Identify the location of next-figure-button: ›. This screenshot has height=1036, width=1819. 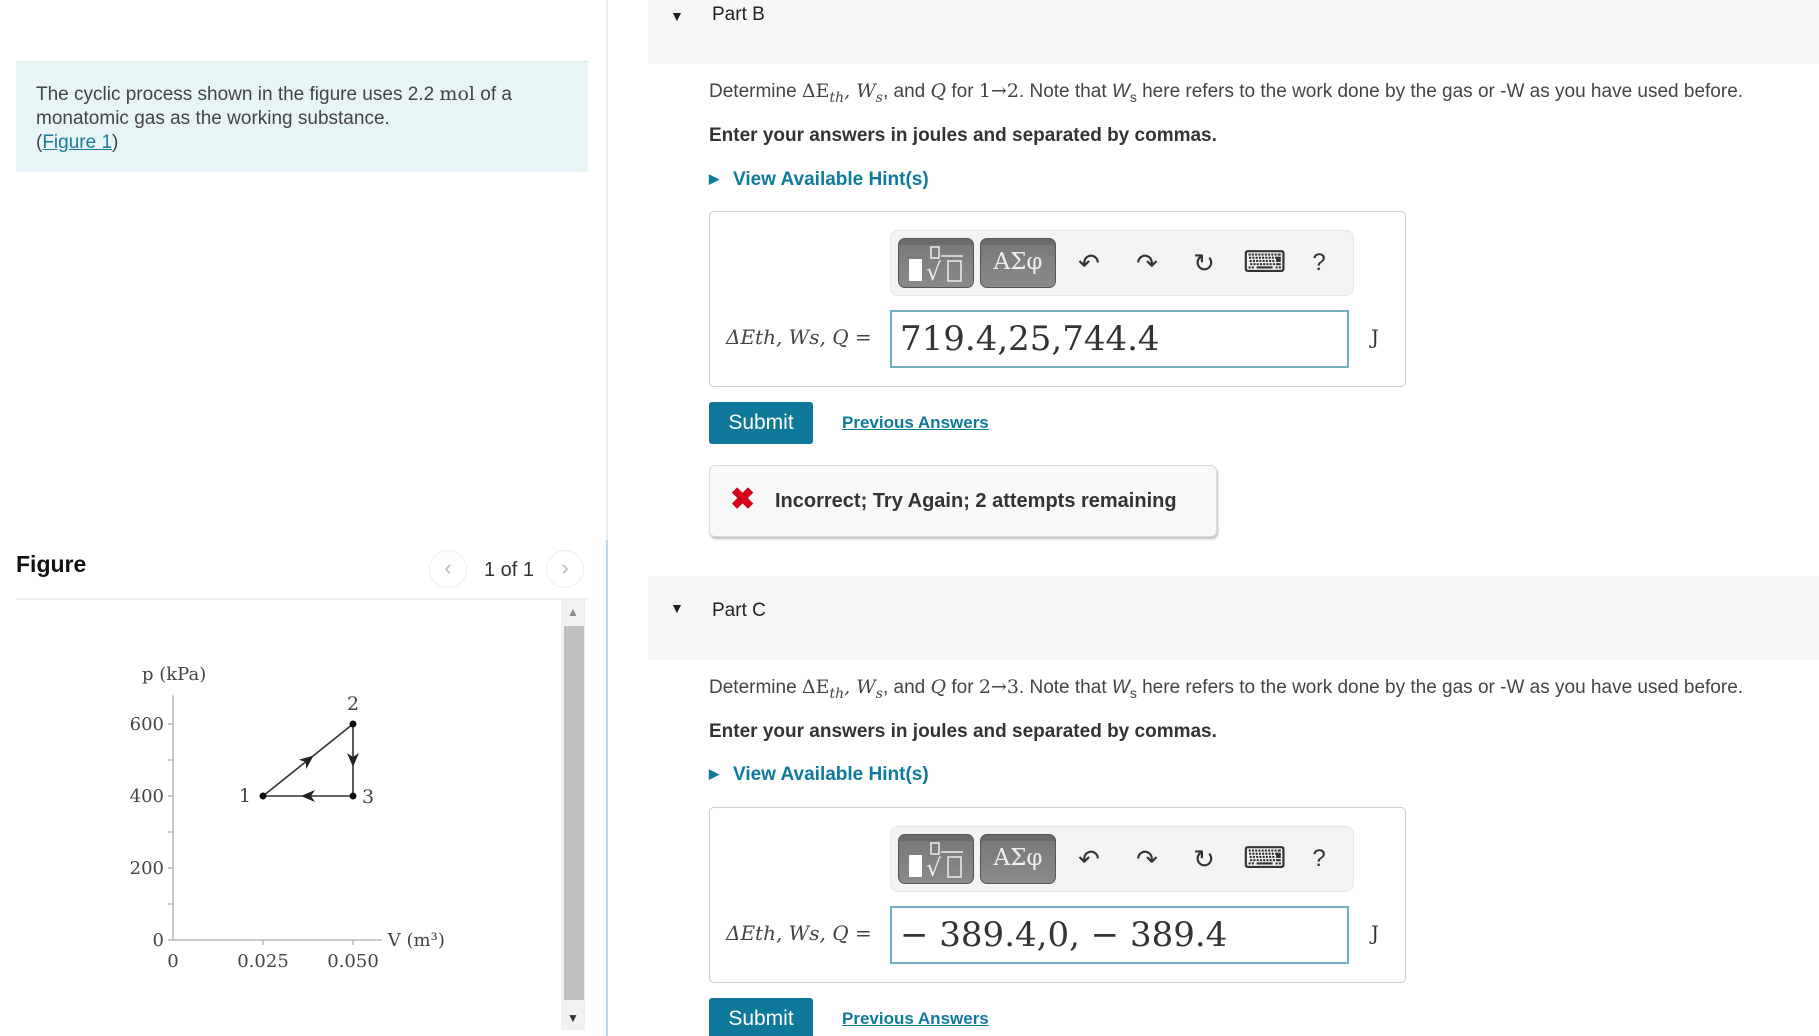
(565, 569).